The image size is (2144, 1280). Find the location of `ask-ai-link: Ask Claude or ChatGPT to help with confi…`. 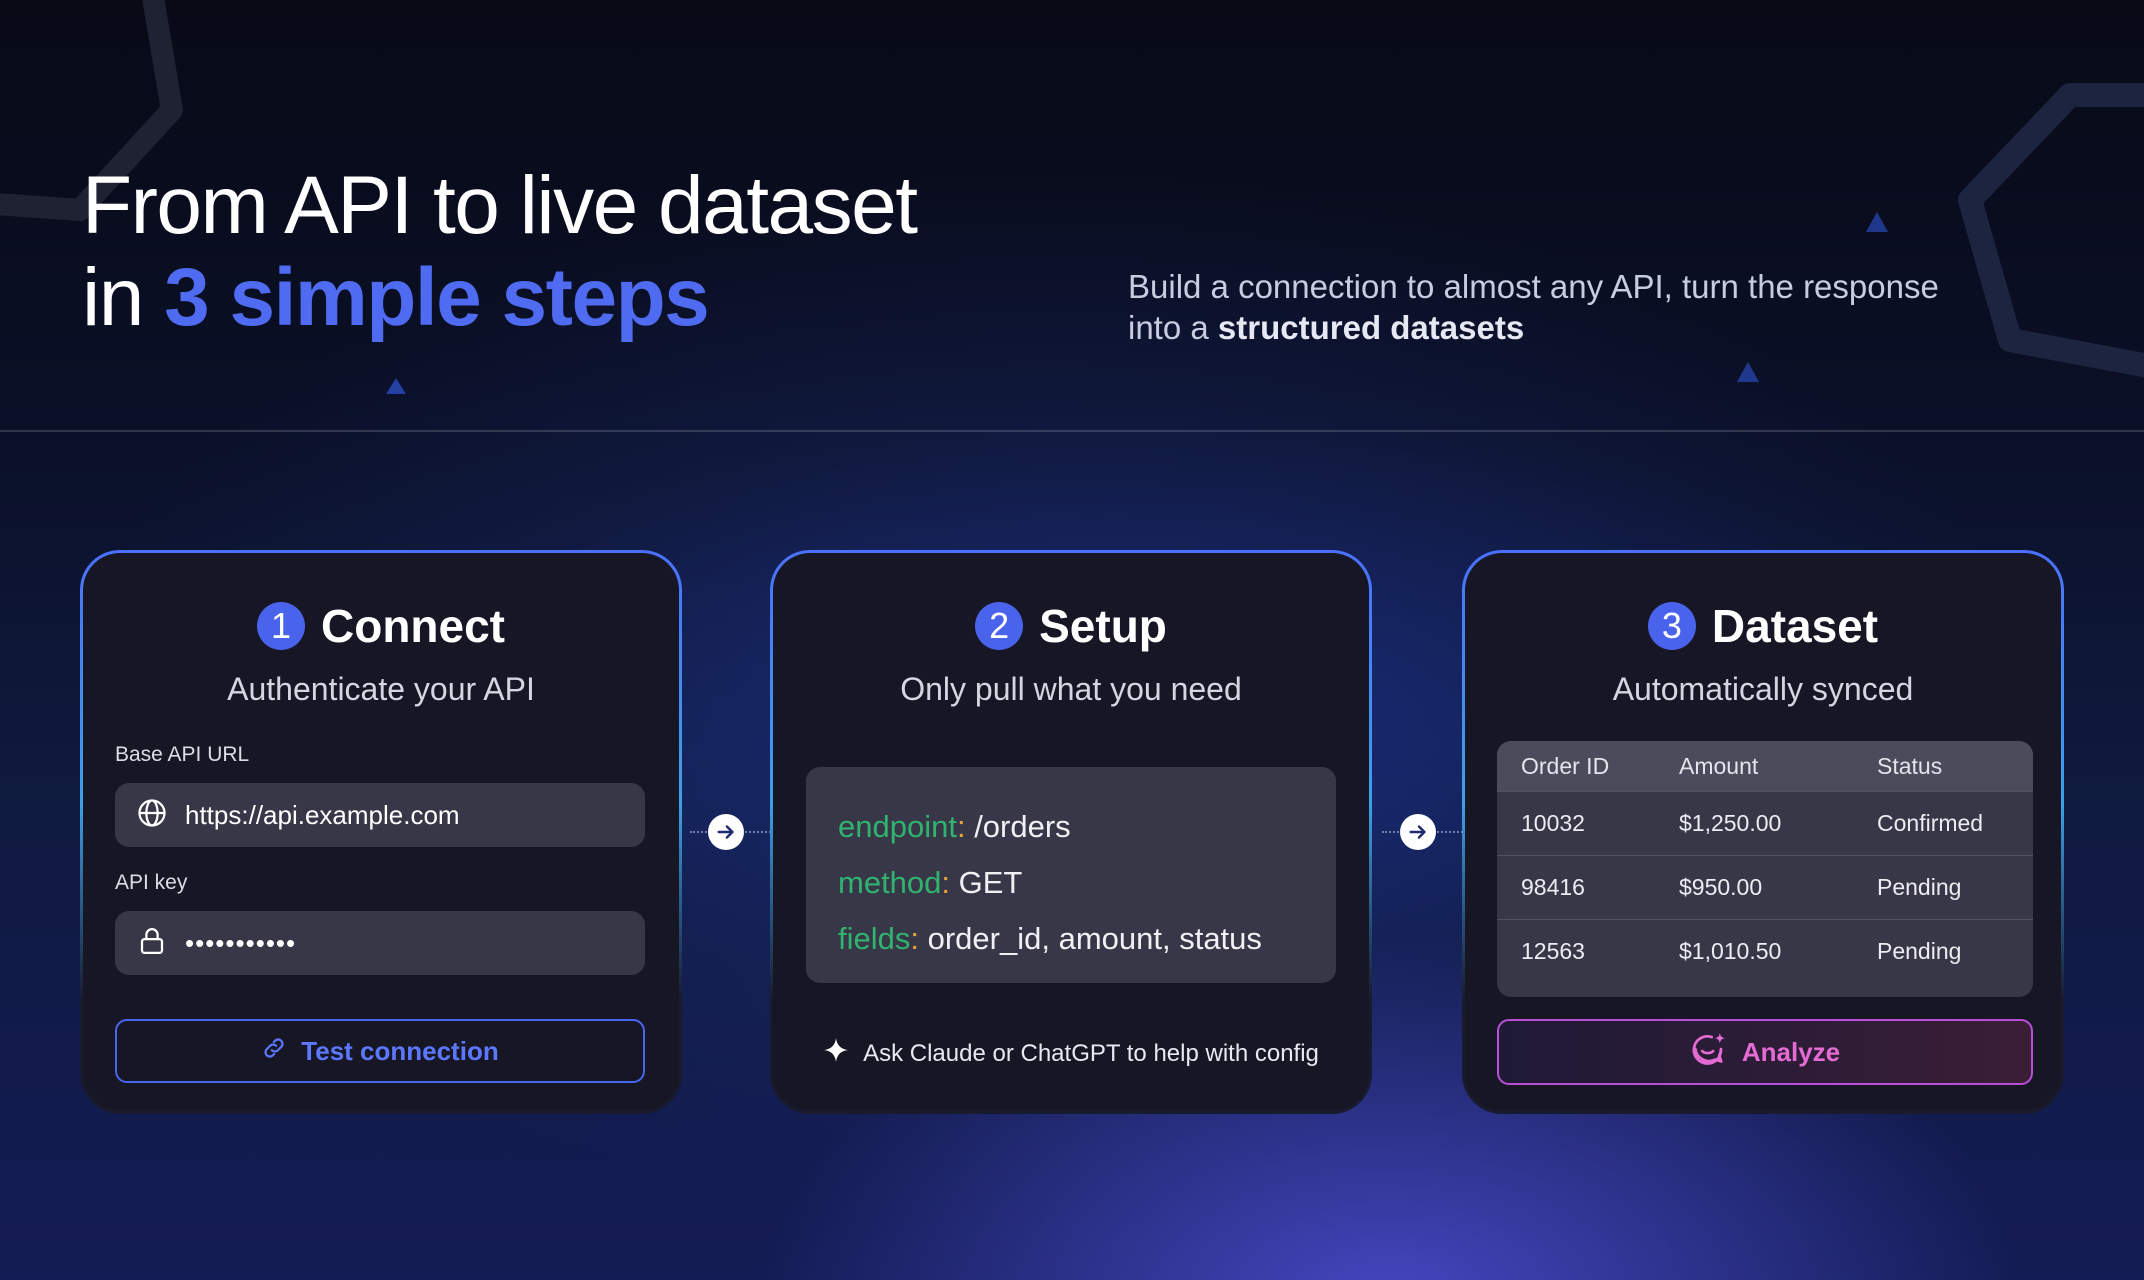

ask-ai-link: Ask Claude or ChatGPT to help with confi… is located at coordinates (1071, 1053).